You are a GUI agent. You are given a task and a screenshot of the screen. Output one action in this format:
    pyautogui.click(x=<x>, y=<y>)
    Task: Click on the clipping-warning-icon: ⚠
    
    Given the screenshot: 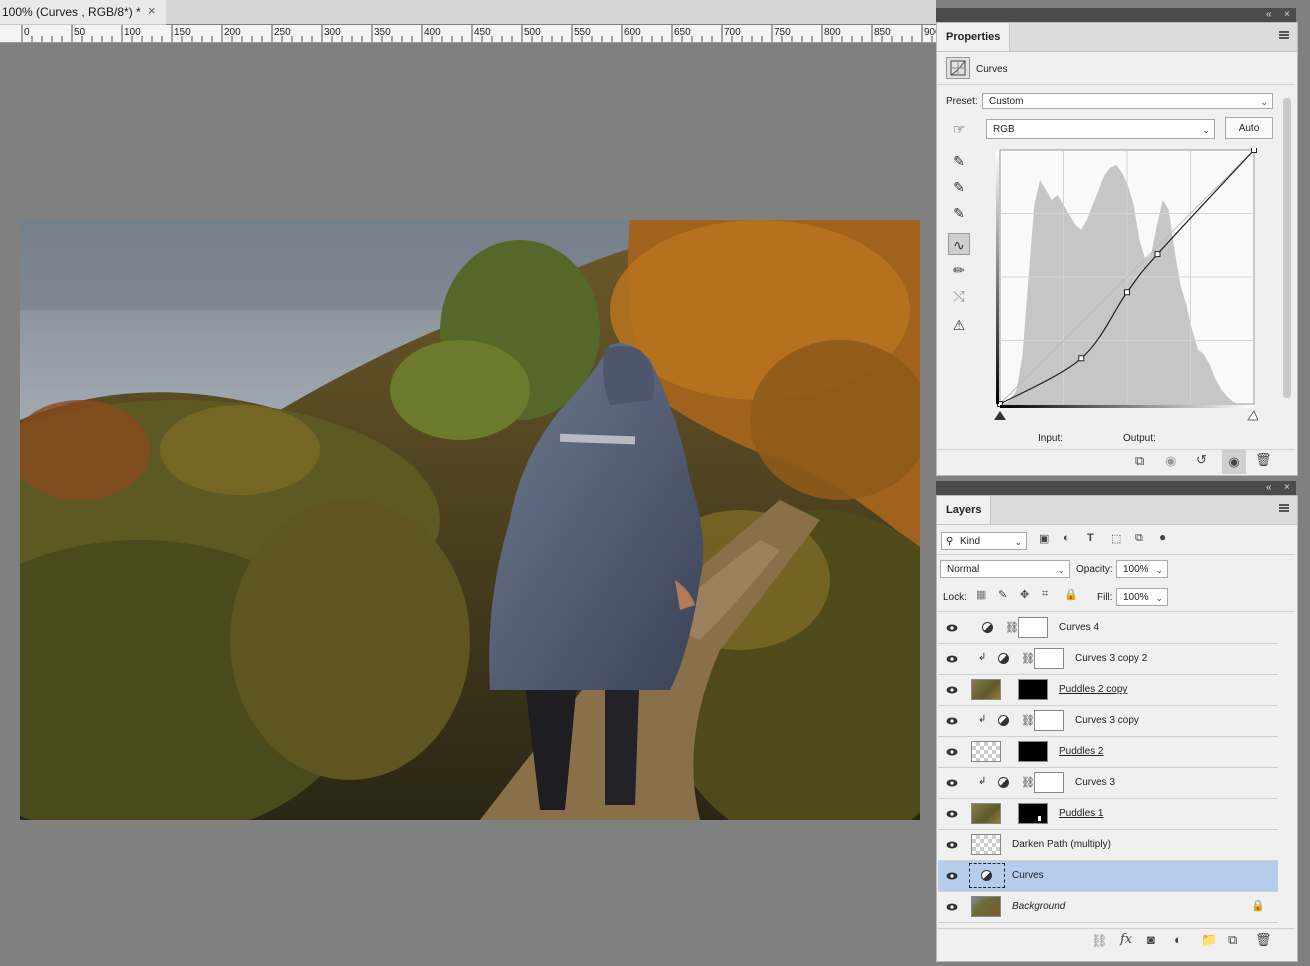 What is the action you would take?
    pyautogui.click(x=959, y=325)
    